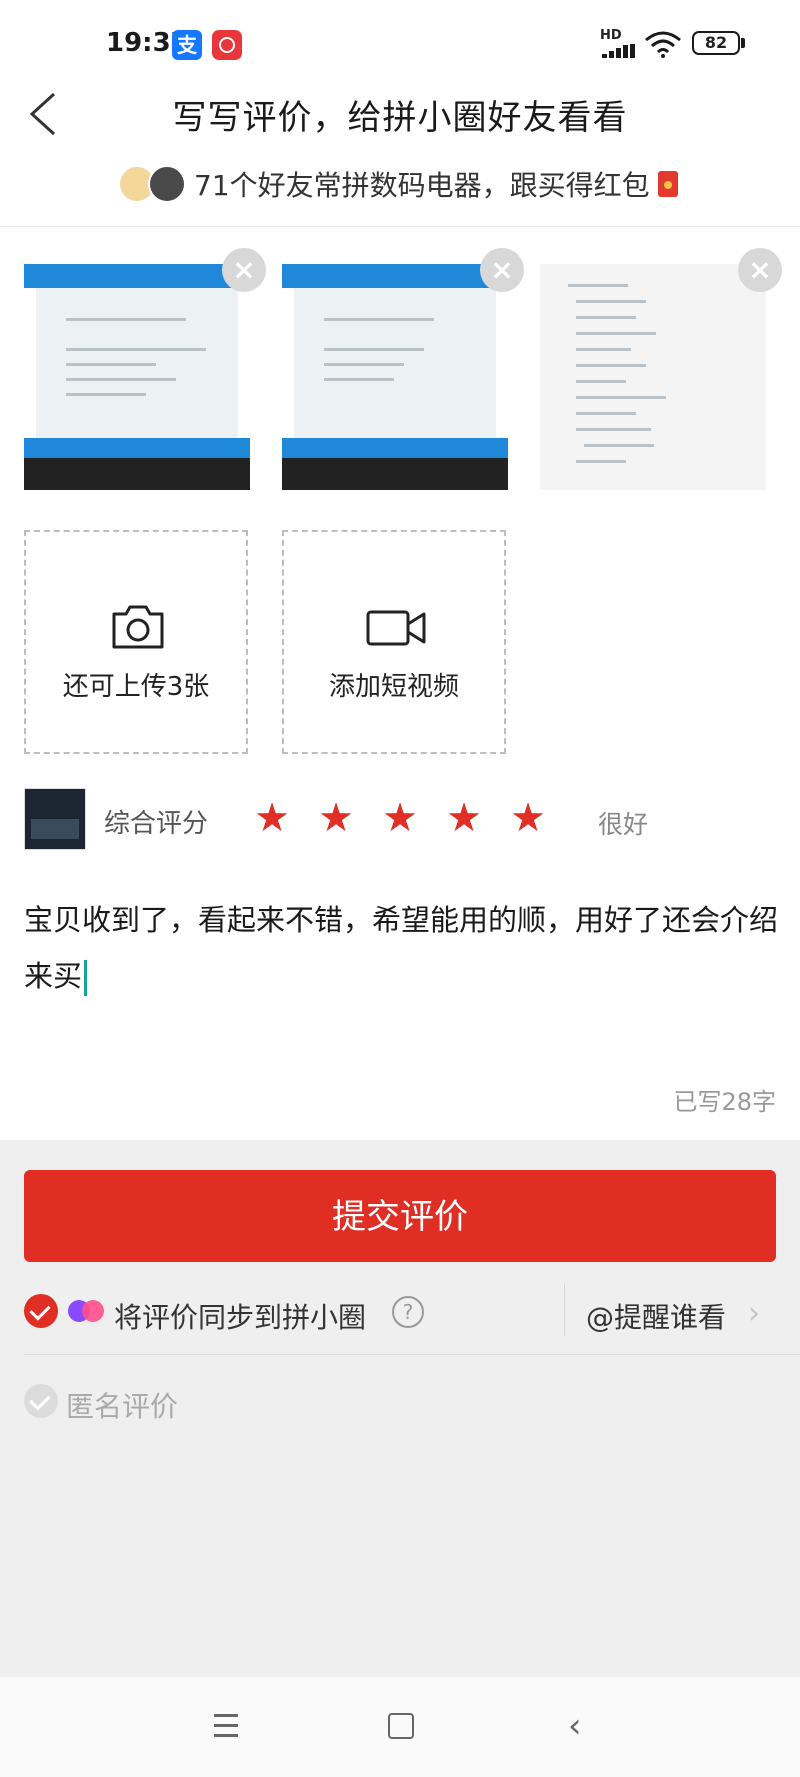  Describe the element at coordinates (41, 1311) in the screenshot. I see `sync-checkbox` at that location.